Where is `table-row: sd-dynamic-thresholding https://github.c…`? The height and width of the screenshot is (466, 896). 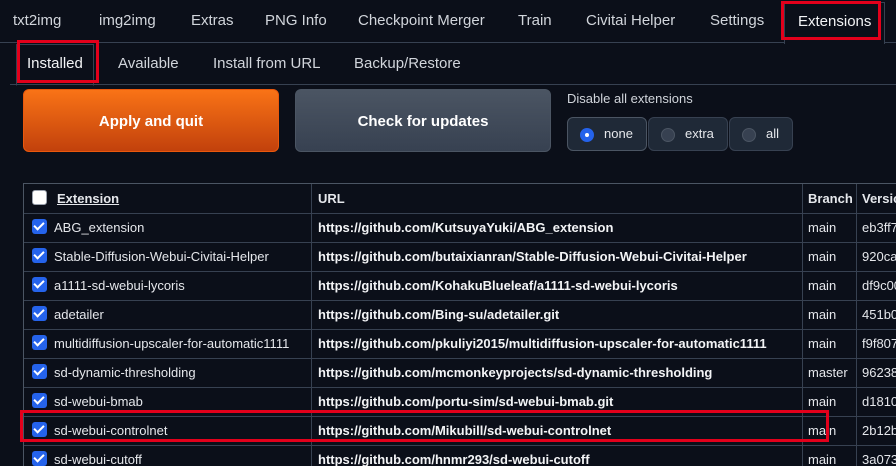 table-row: sd-dynamic-thresholding https://github.c… is located at coordinates (460, 373).